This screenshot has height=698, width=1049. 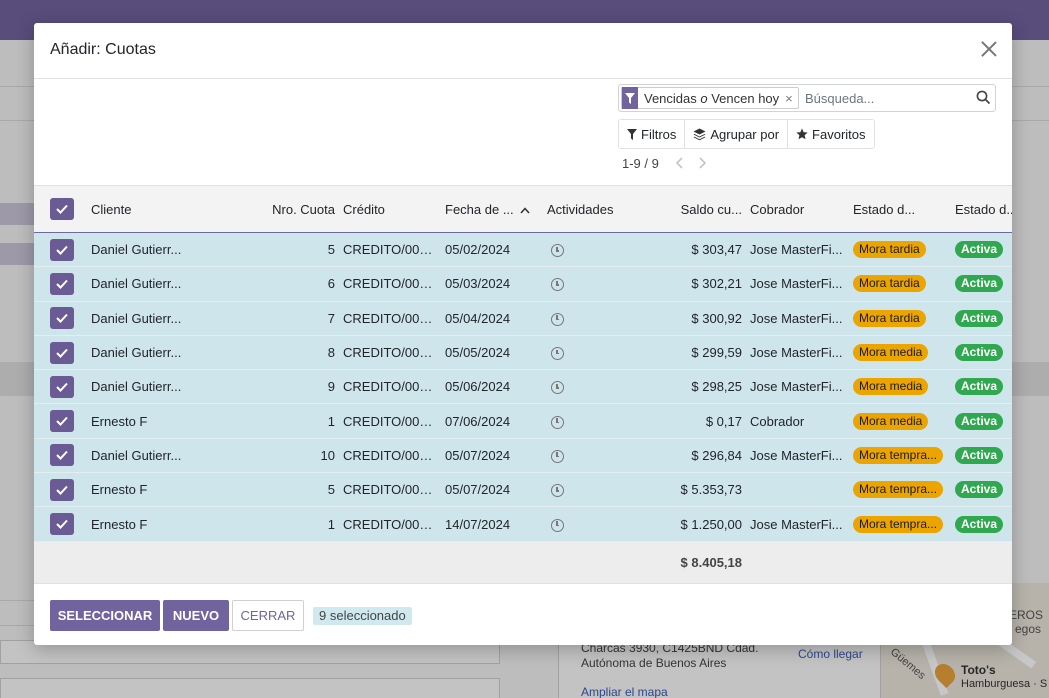 What do you see at coordinates (691, 284) in the screenshot?
I see `cell-saldo: $ 302,21` at bounding box center [691, 284].